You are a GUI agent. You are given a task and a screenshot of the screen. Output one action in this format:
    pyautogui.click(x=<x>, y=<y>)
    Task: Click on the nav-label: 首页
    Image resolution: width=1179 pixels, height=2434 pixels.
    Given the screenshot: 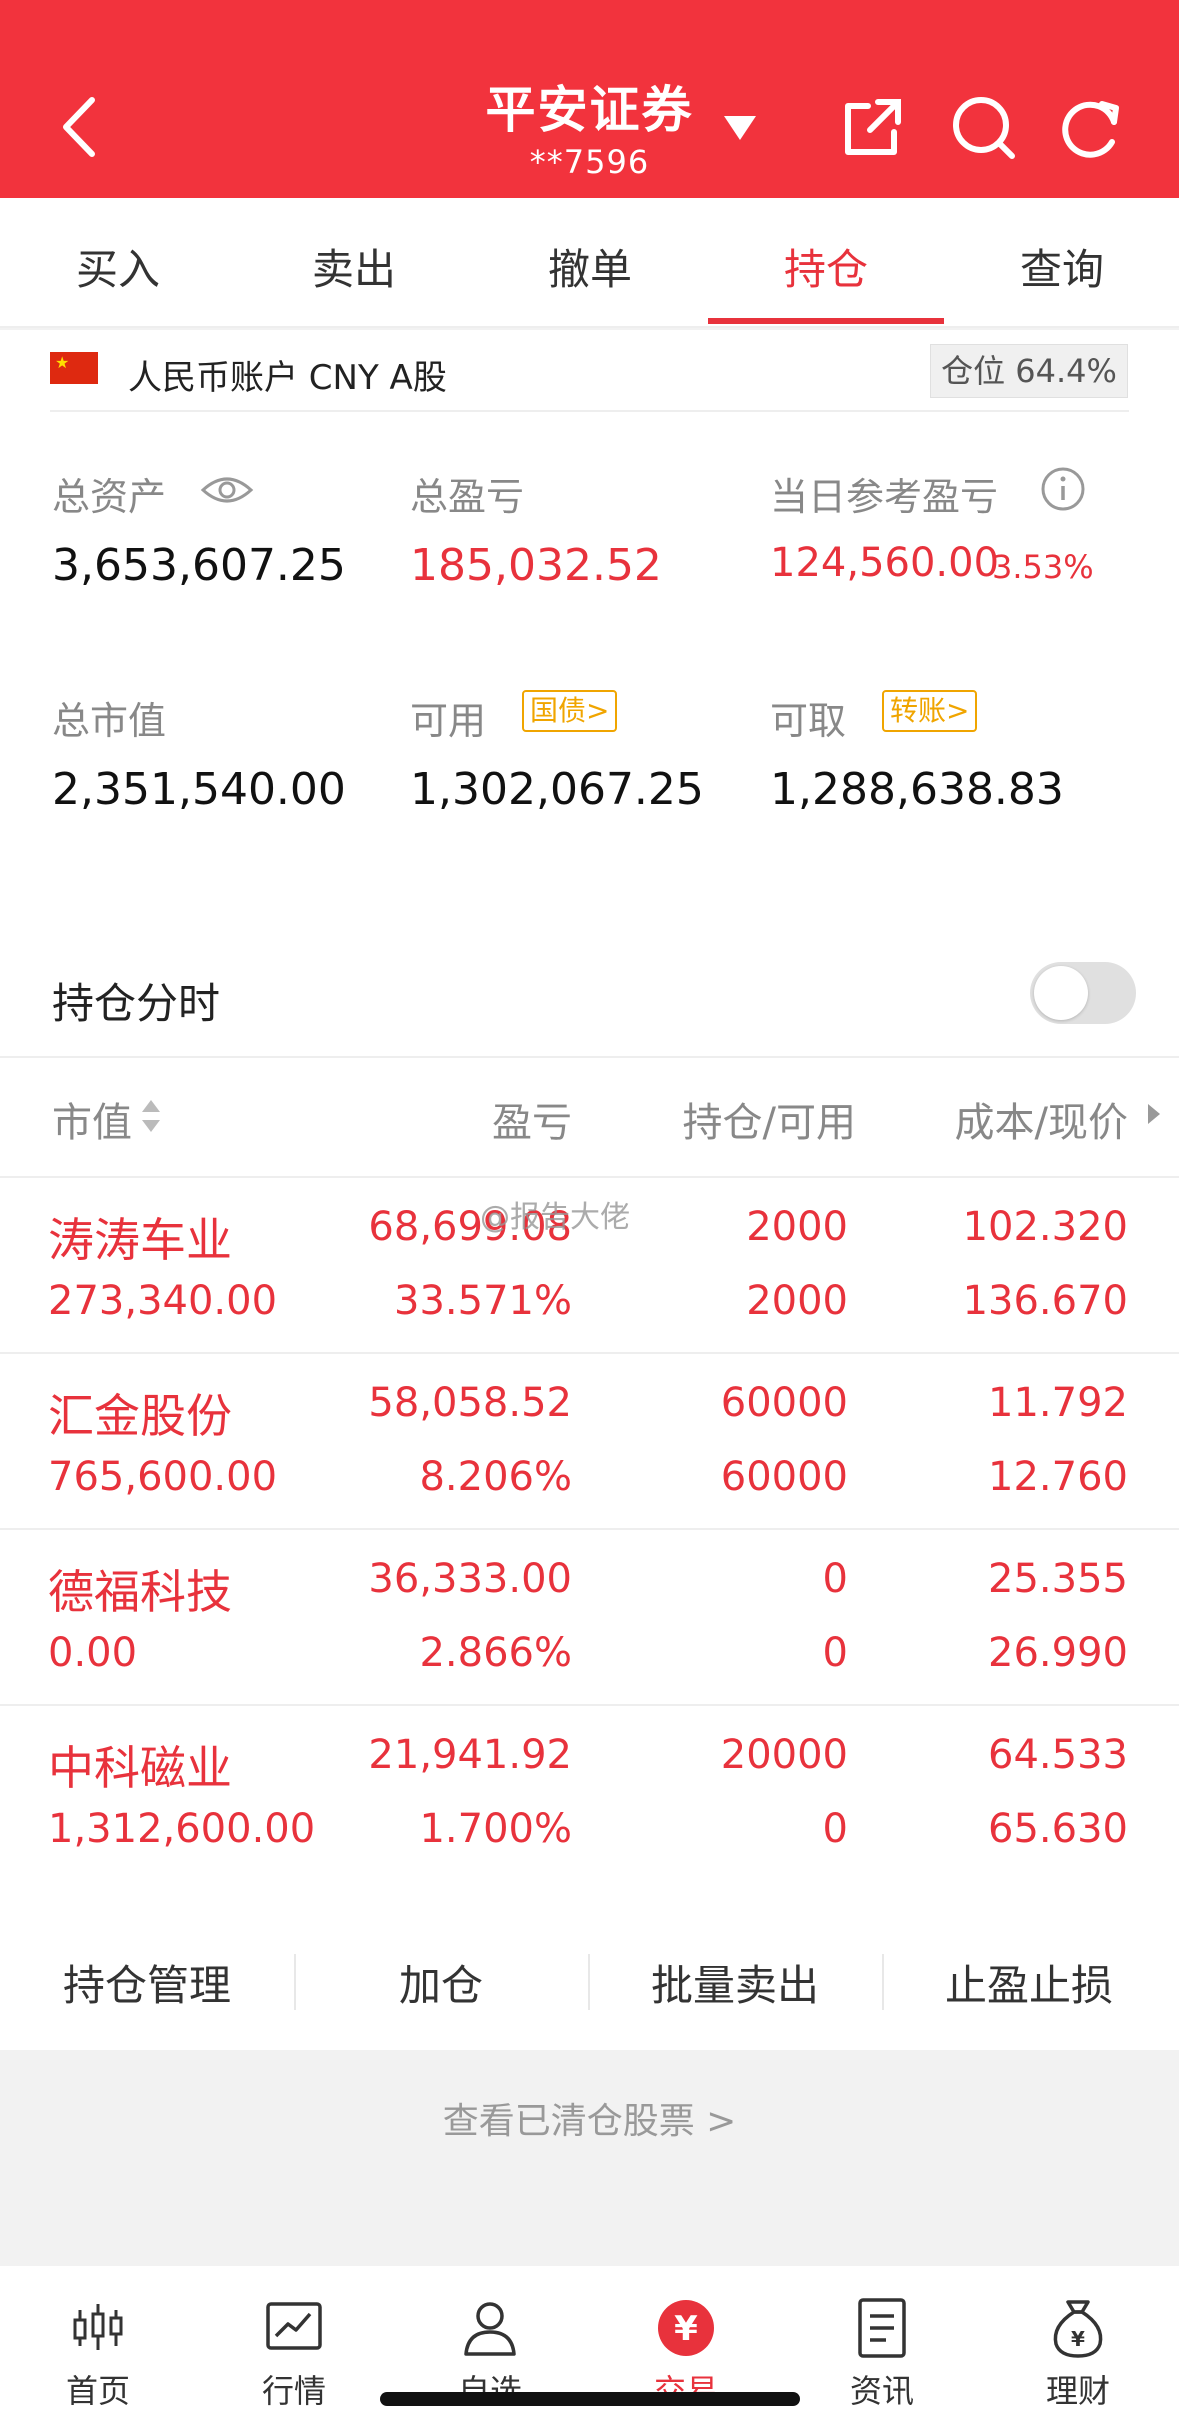 What is the action you would take?
    pyautogui.click(x=97, y=2391)
    